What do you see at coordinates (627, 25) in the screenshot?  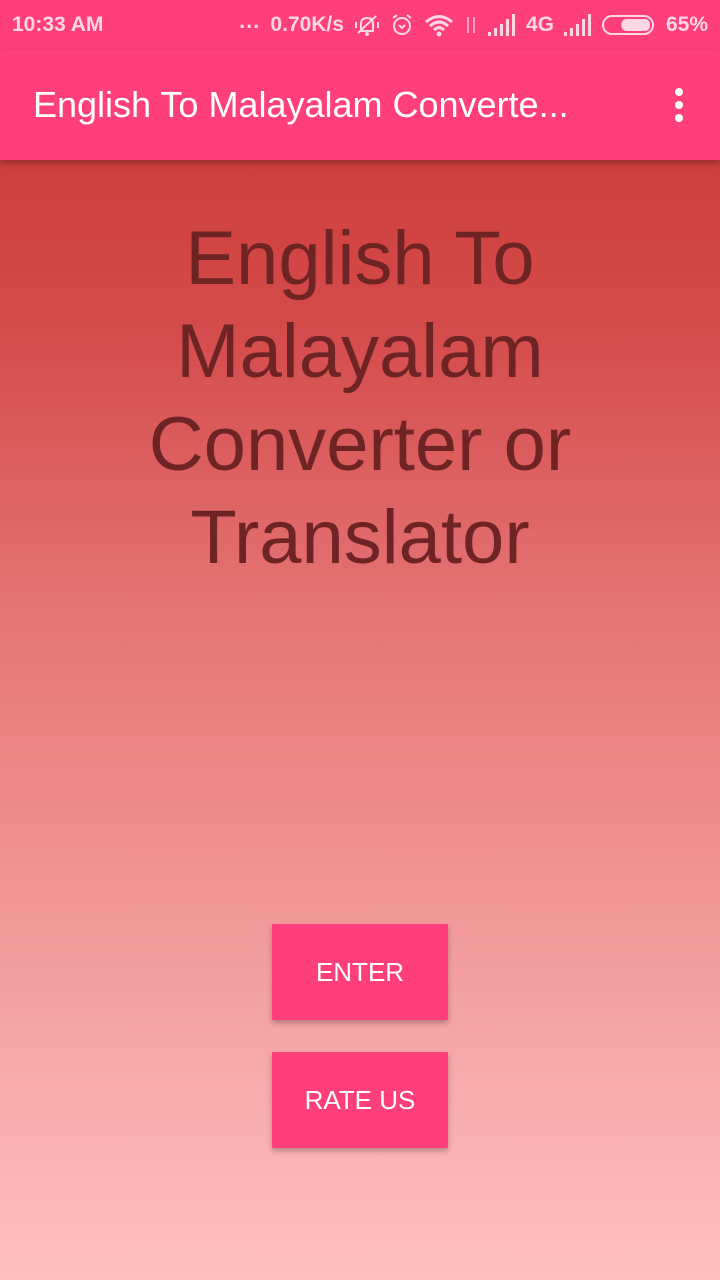 I see `battery-icon` at bounding box center [627, 25].